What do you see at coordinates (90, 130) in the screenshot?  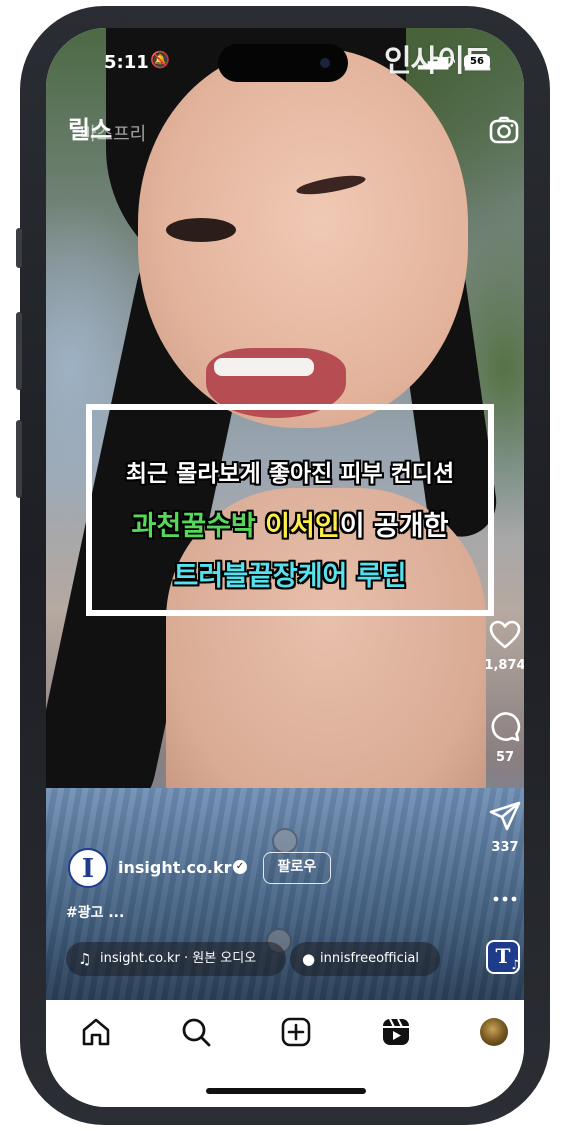 I see `page-title: 릴스` at bounding box center [90, 130].